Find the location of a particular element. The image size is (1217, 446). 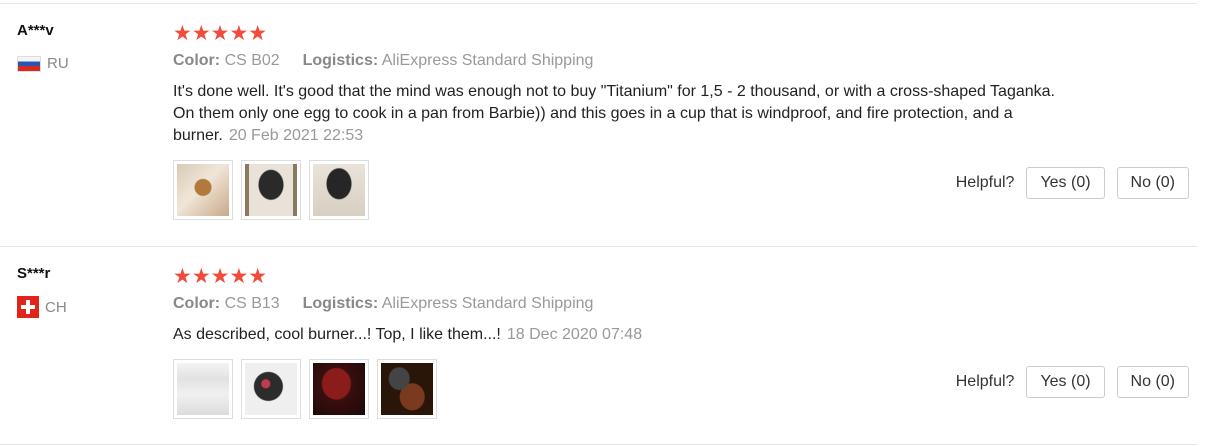

reviewer-name: A***v is located at coordinates (35, 30).